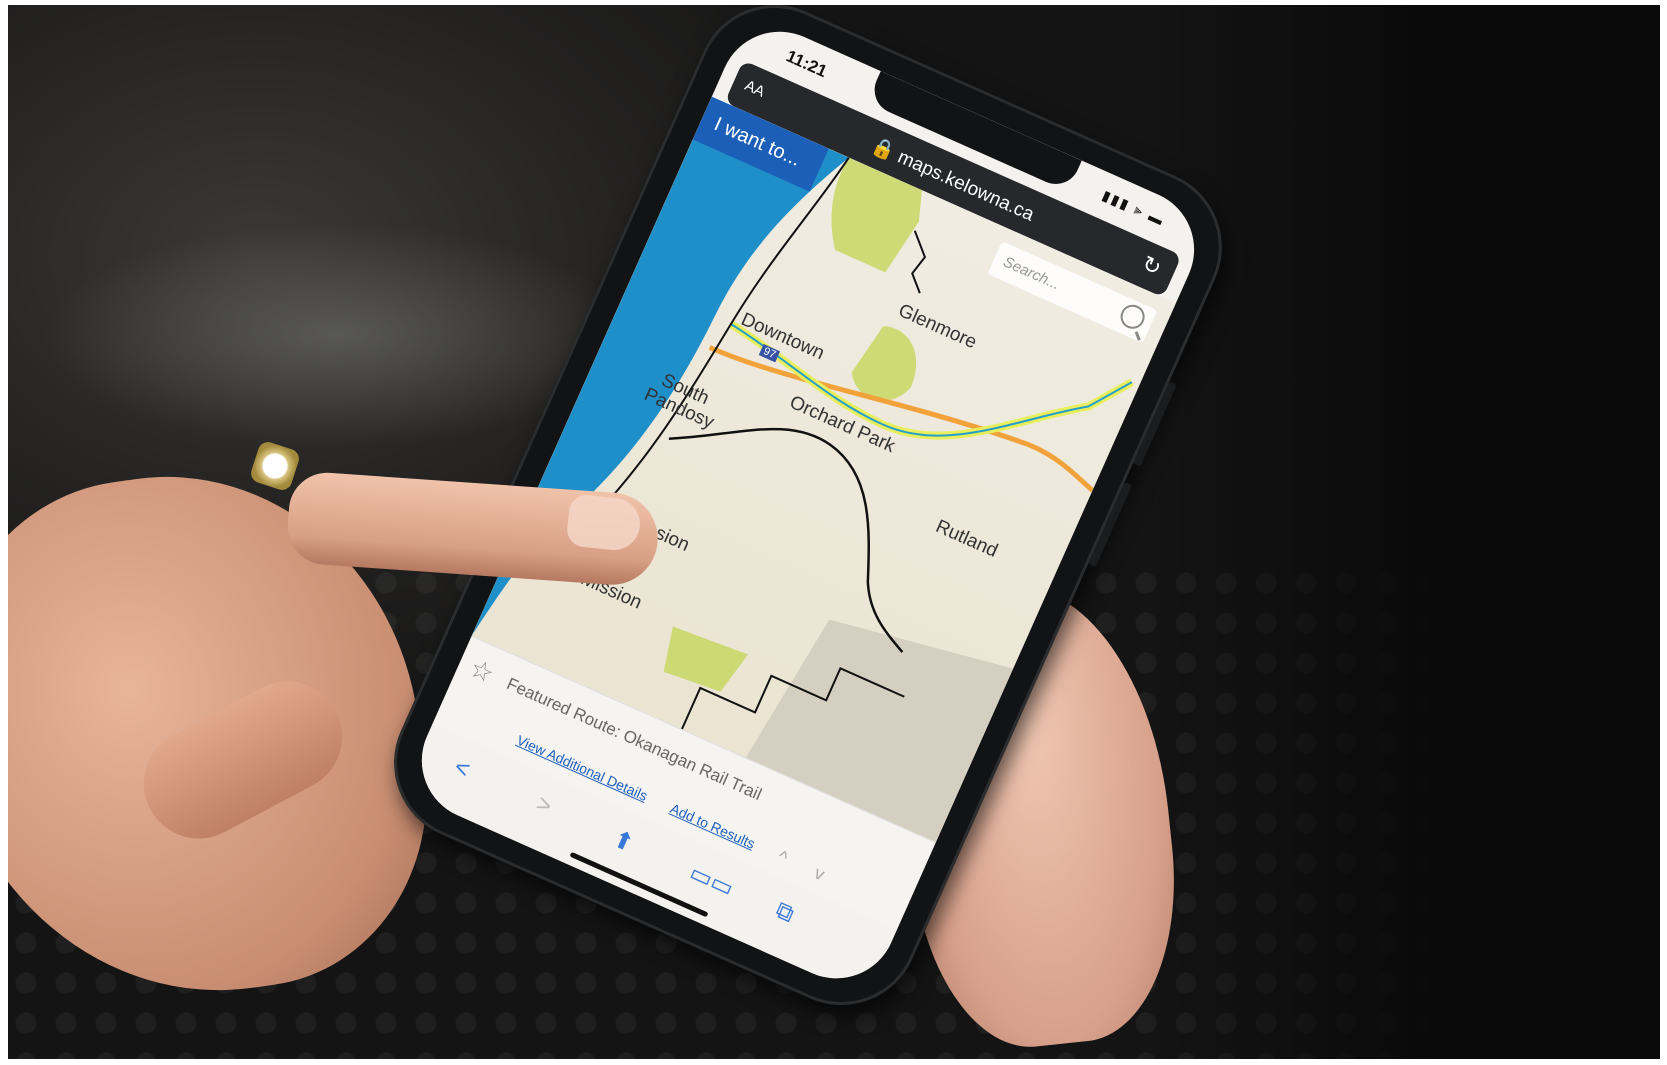 This screenshot has width=1667, height=1065. Describe the element at coordinates (806, 64) in the screenshot. I see `status-time: 11:21` at that location.